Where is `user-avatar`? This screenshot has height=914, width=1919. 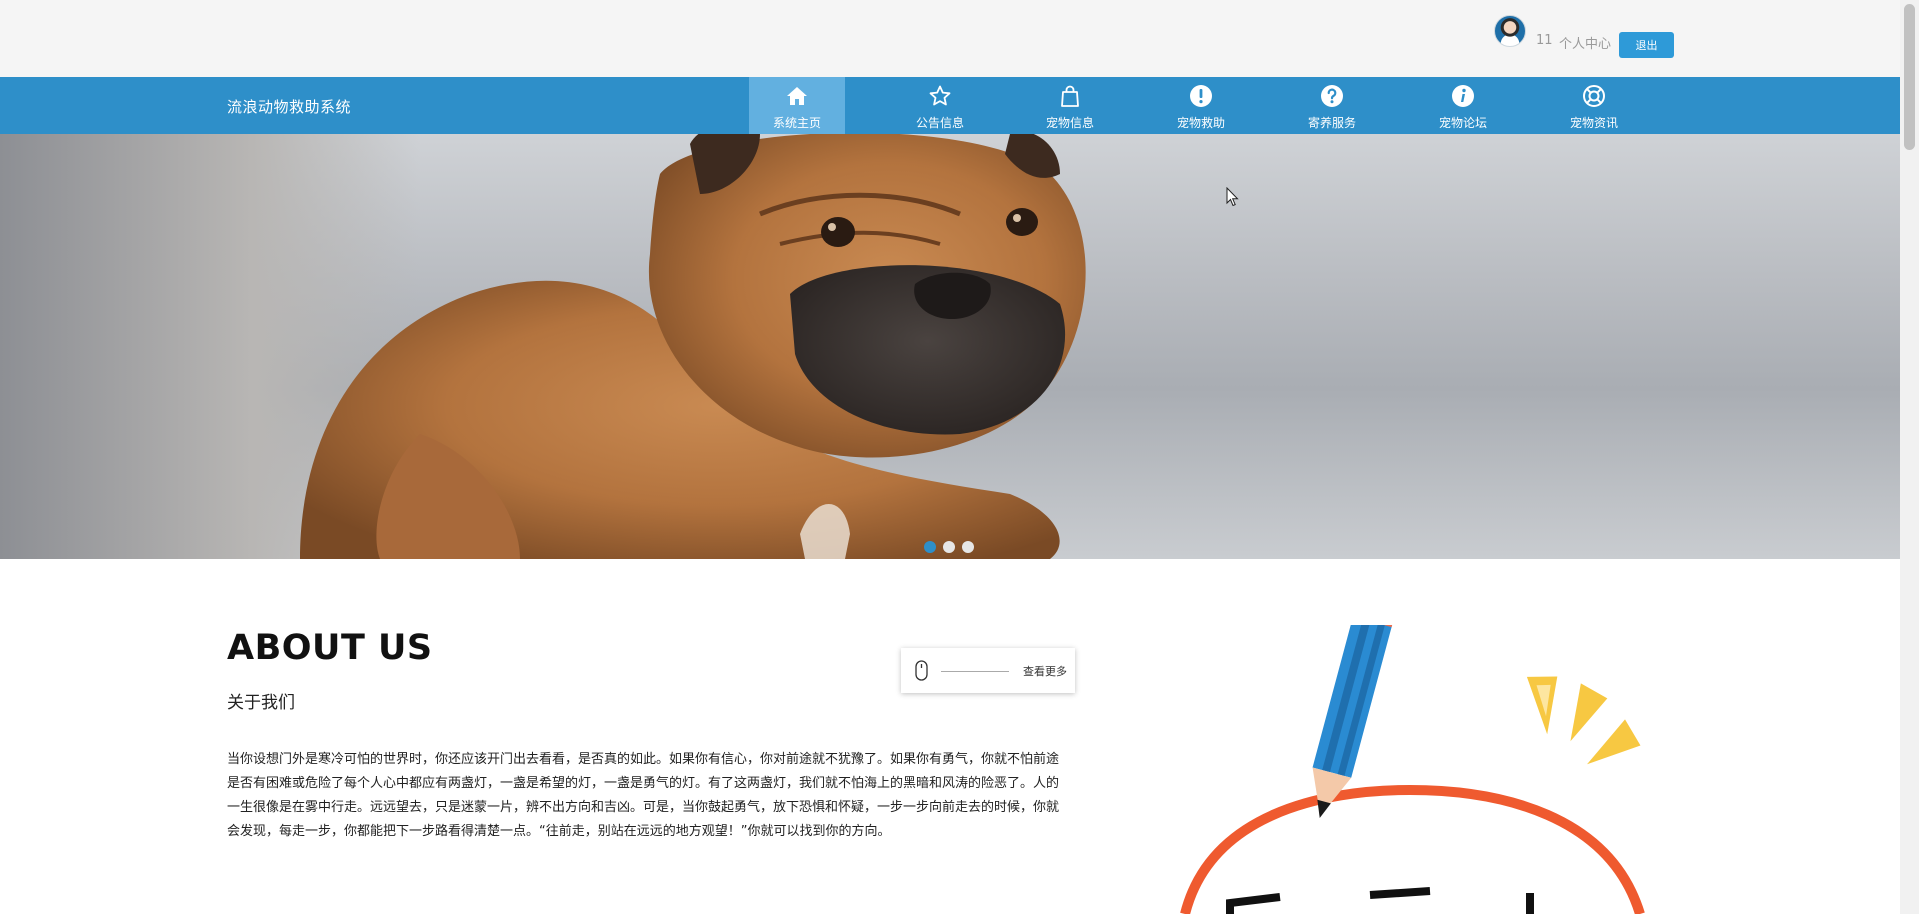
user-avatar is located at coordinates (1510, 31).